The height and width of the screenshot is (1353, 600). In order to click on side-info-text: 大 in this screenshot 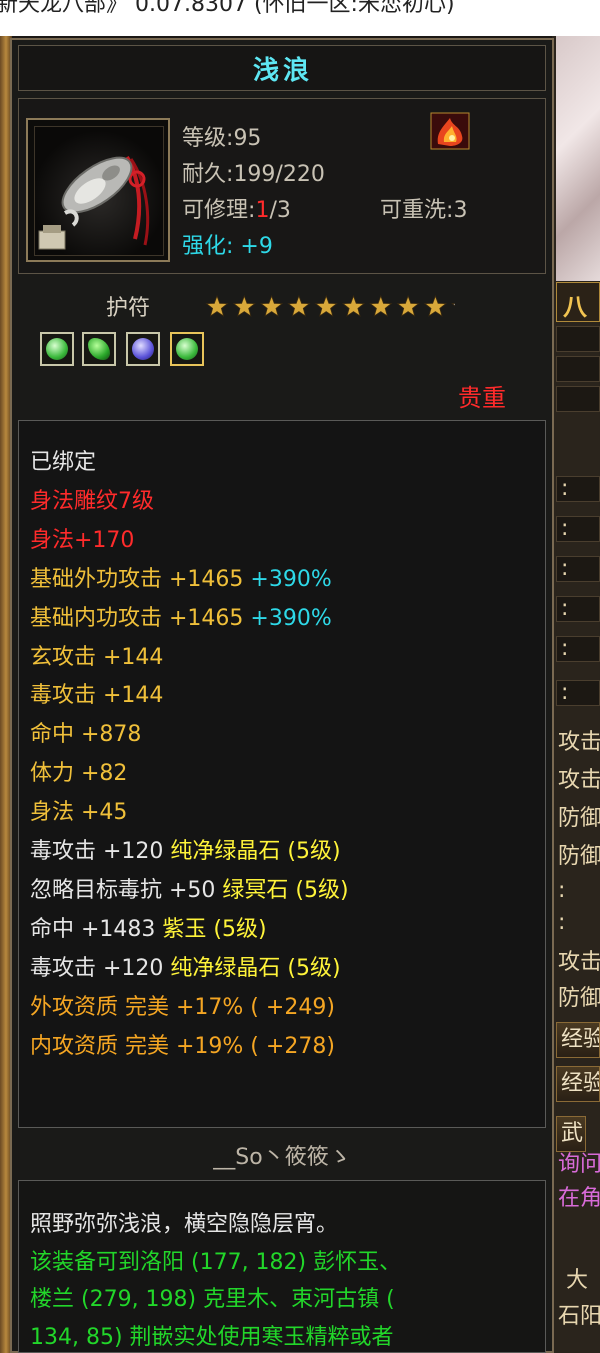, I will do `click(577, 1280)`.